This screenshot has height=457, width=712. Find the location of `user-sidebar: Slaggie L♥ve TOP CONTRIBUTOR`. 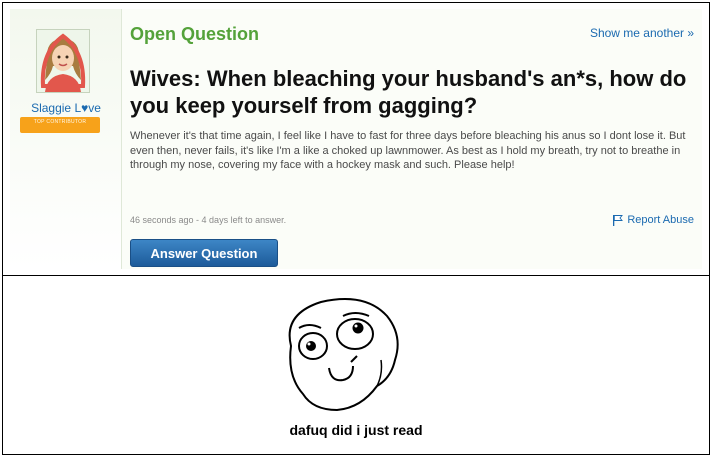

user-sidebar: Slaggie L♥ve TOP CONTRIBUTOR is located at coordinates (66, 139).